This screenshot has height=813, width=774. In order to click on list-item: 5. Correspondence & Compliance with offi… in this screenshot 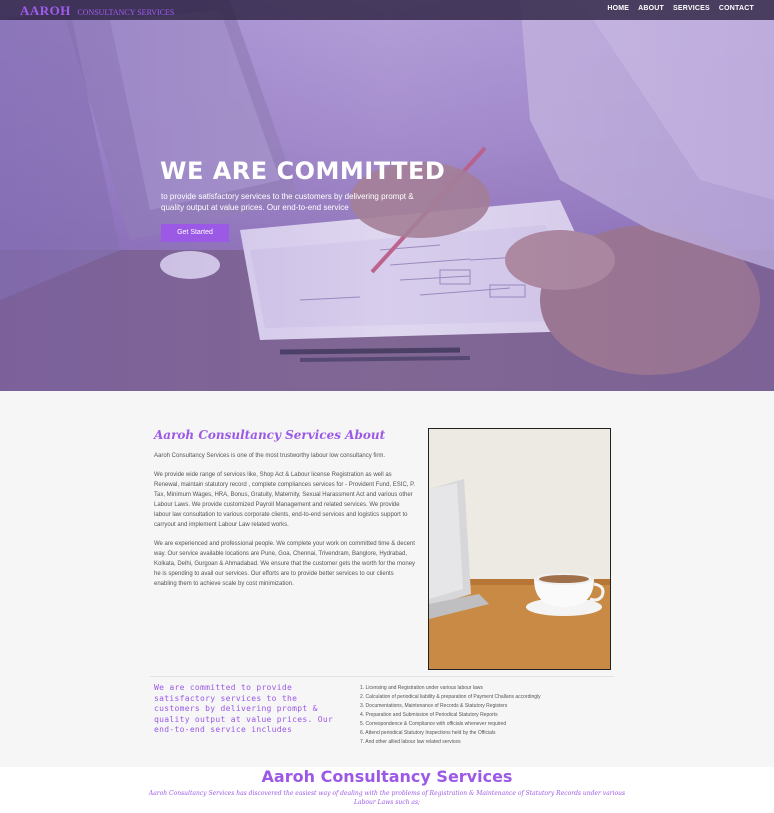, I will do `click(433, 724)`.